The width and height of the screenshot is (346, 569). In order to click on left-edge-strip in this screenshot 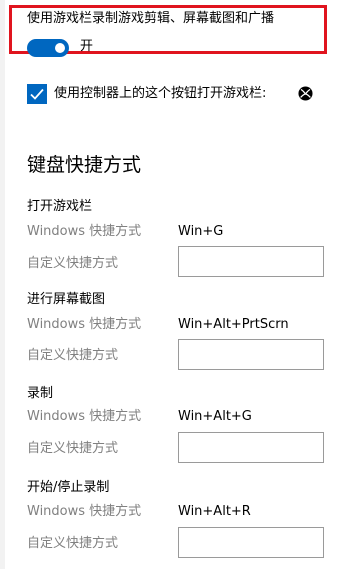, I will do `click(2, 284)`.